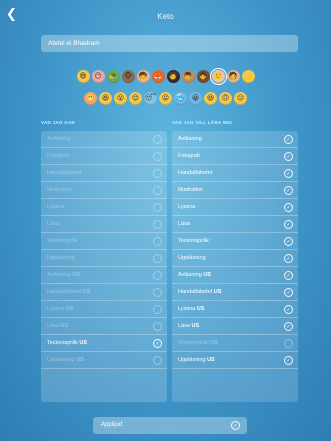 This screenshot has height=441, width=331. I want to click on avatar-option: 😌, so click(135, 98).